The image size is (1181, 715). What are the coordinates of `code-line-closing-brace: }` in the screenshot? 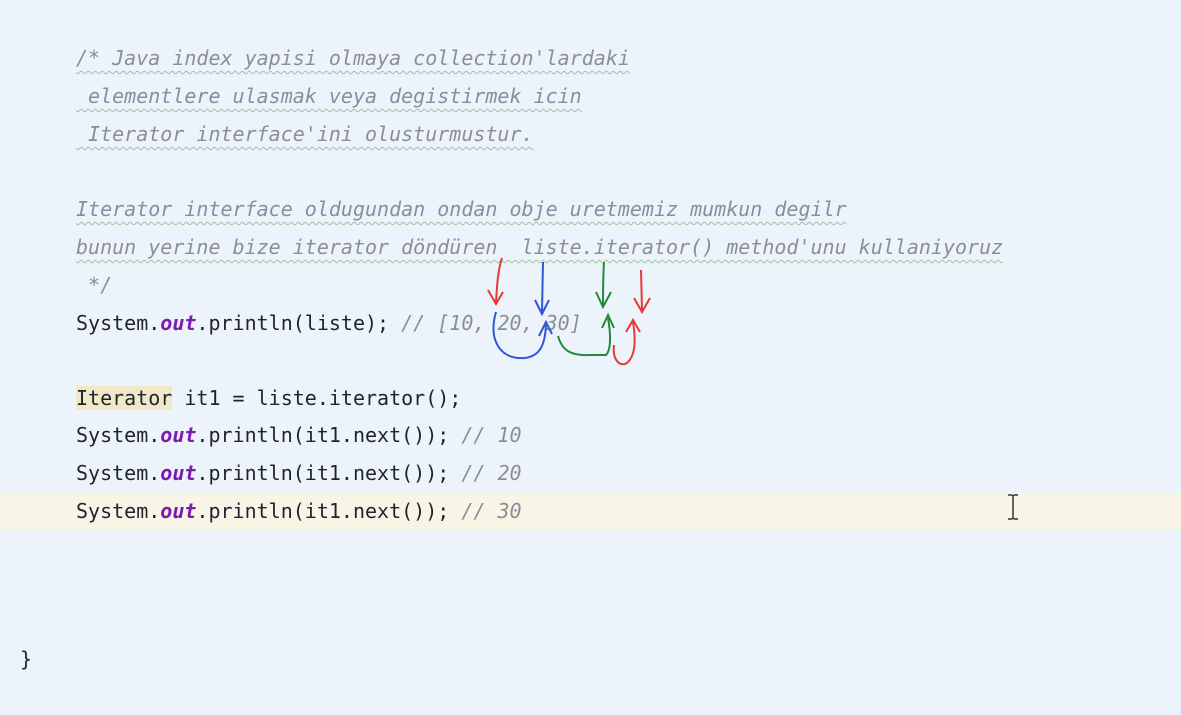 It's located at (590, 637).